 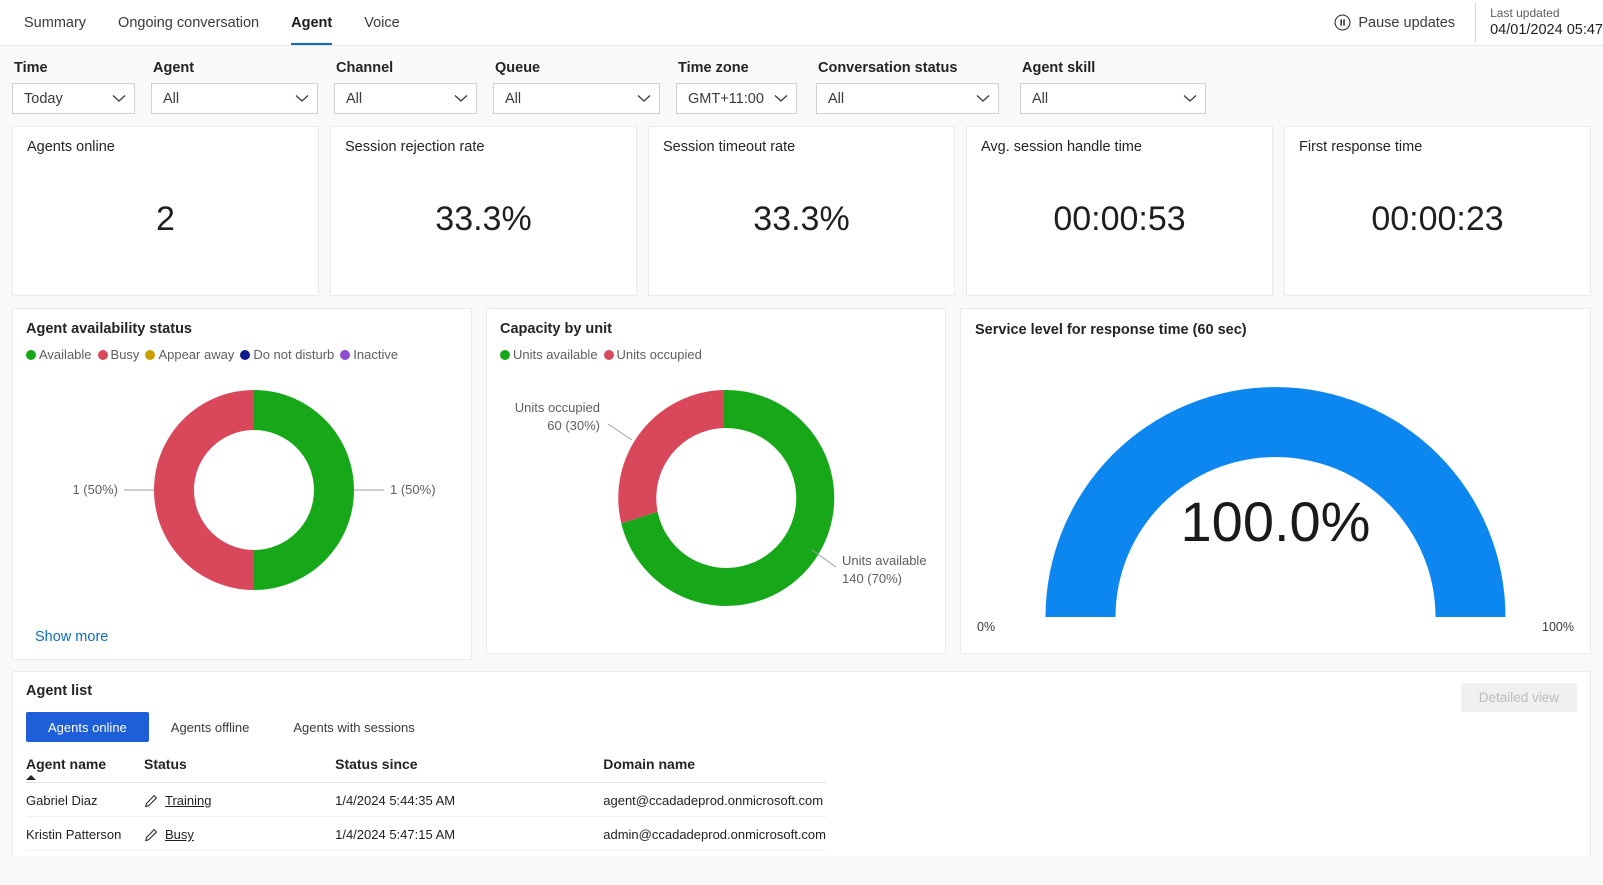 What do you see at coordinates (204, 490) in the screenshot?
I see `donut-slice-busy` at bounding box center [204, 490].